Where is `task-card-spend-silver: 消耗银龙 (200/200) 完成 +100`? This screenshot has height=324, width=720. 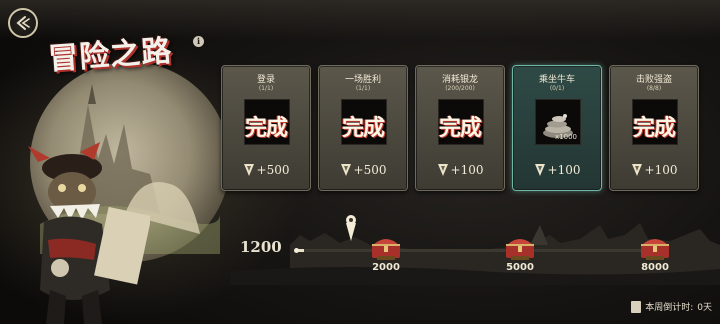 task-card-spend-silver: 消耗银龙 (200/200) 完成 +100 is located at coordinates (460, 128).